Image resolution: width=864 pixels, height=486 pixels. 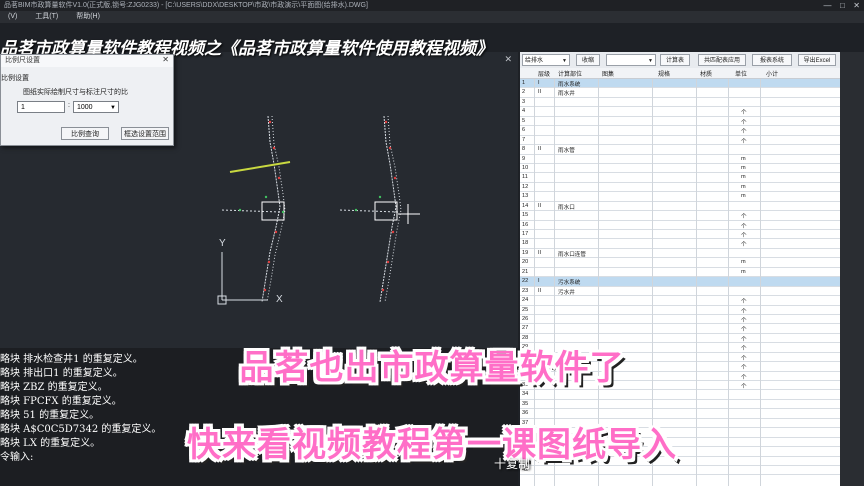 I want to click on table-row: 10 m, so click(x=680, y=169).